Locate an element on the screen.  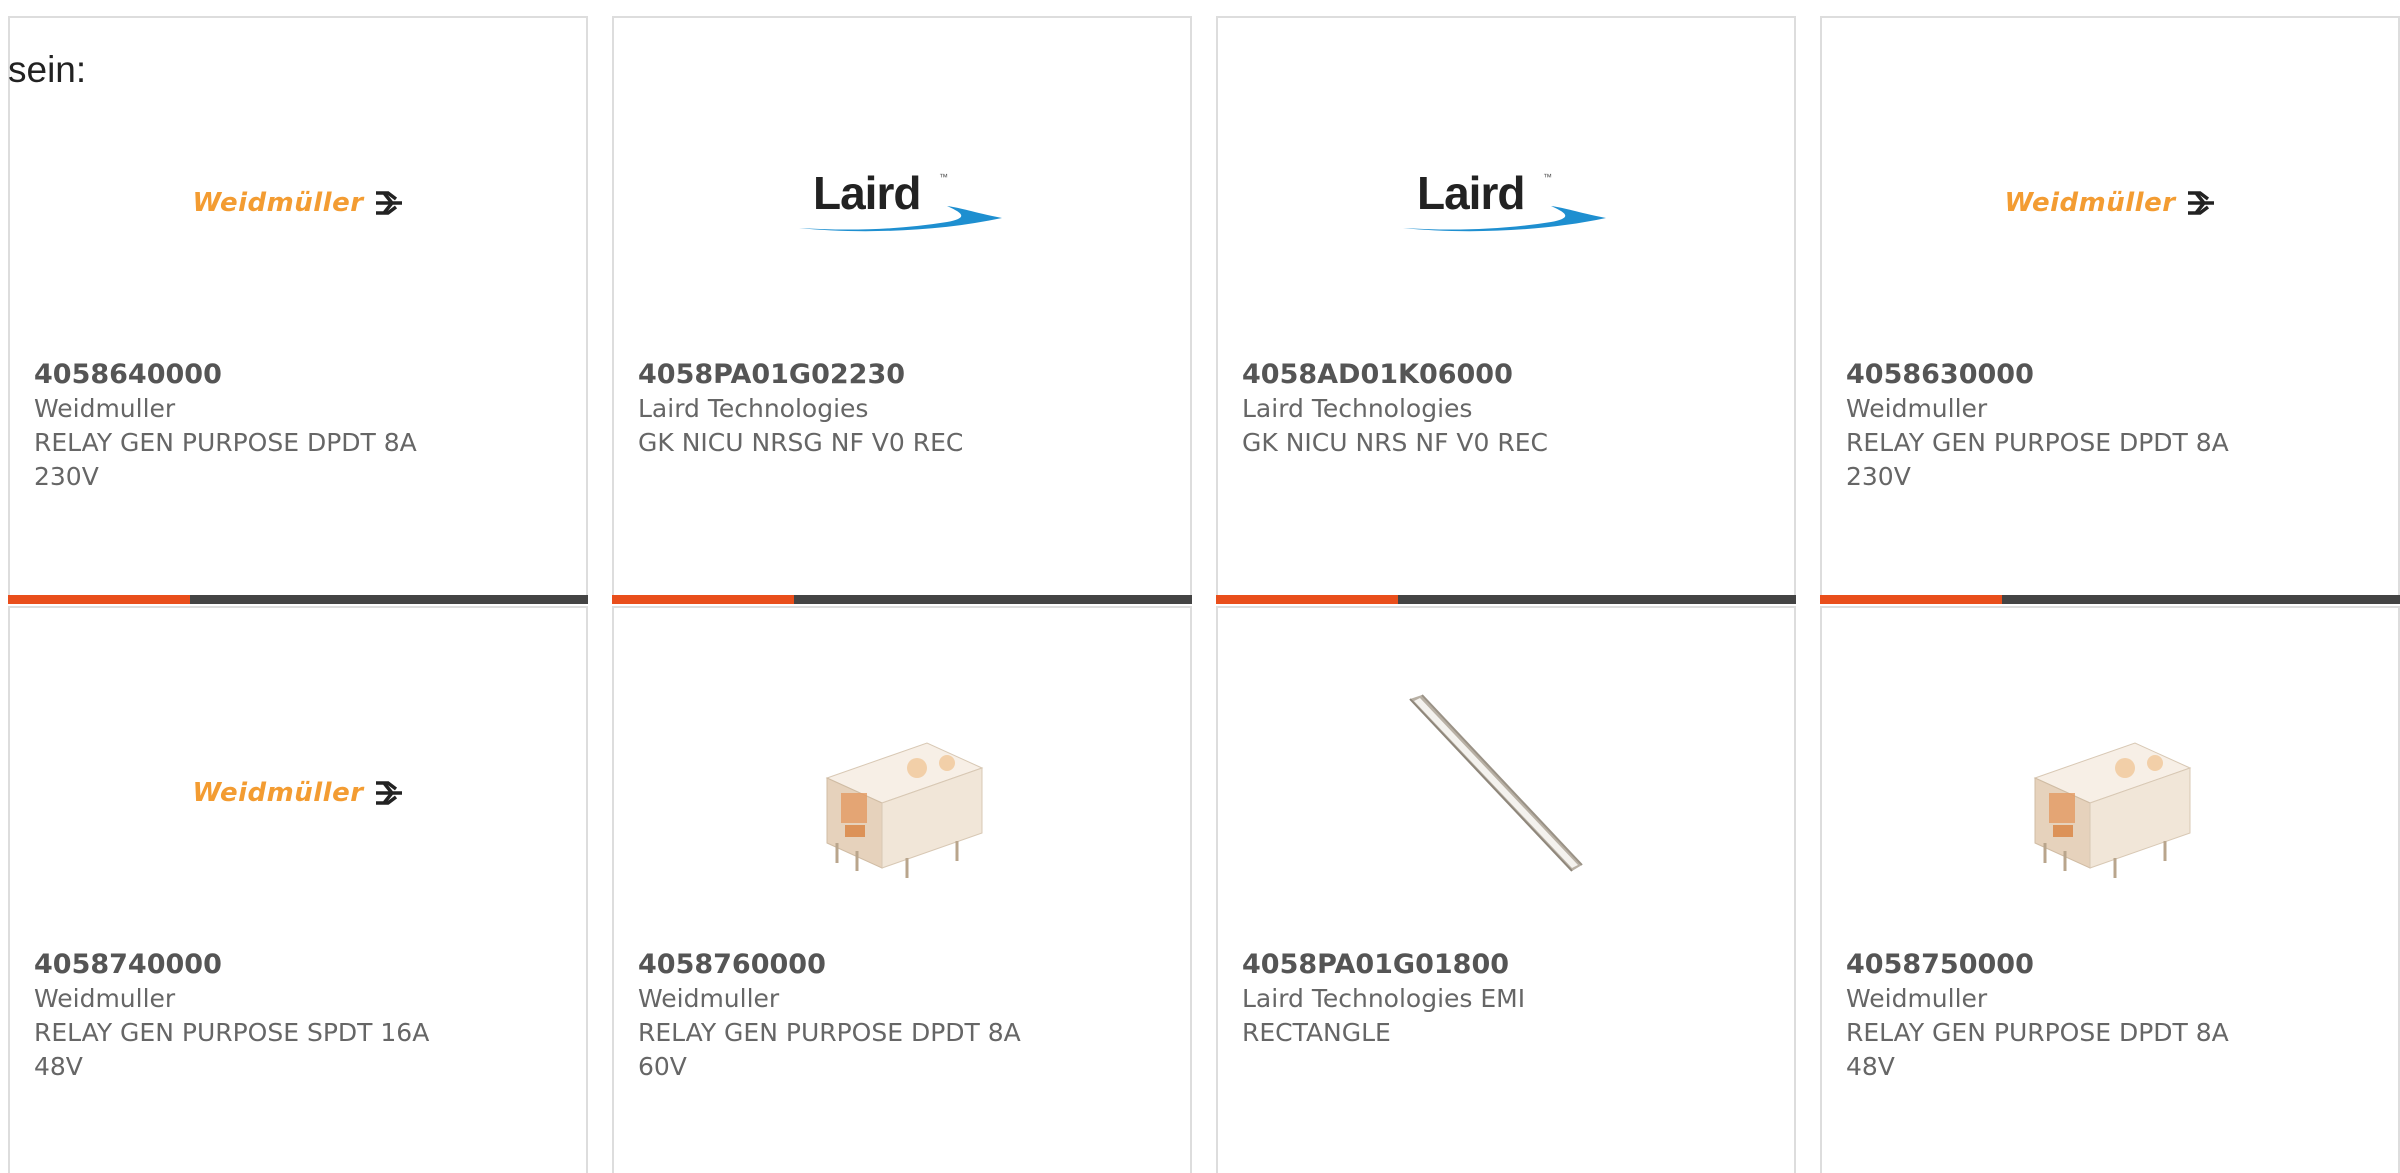
product-description: RELAY GEN PURPOSE DPDT 8A 60V is located at coordinates (829, 1049).